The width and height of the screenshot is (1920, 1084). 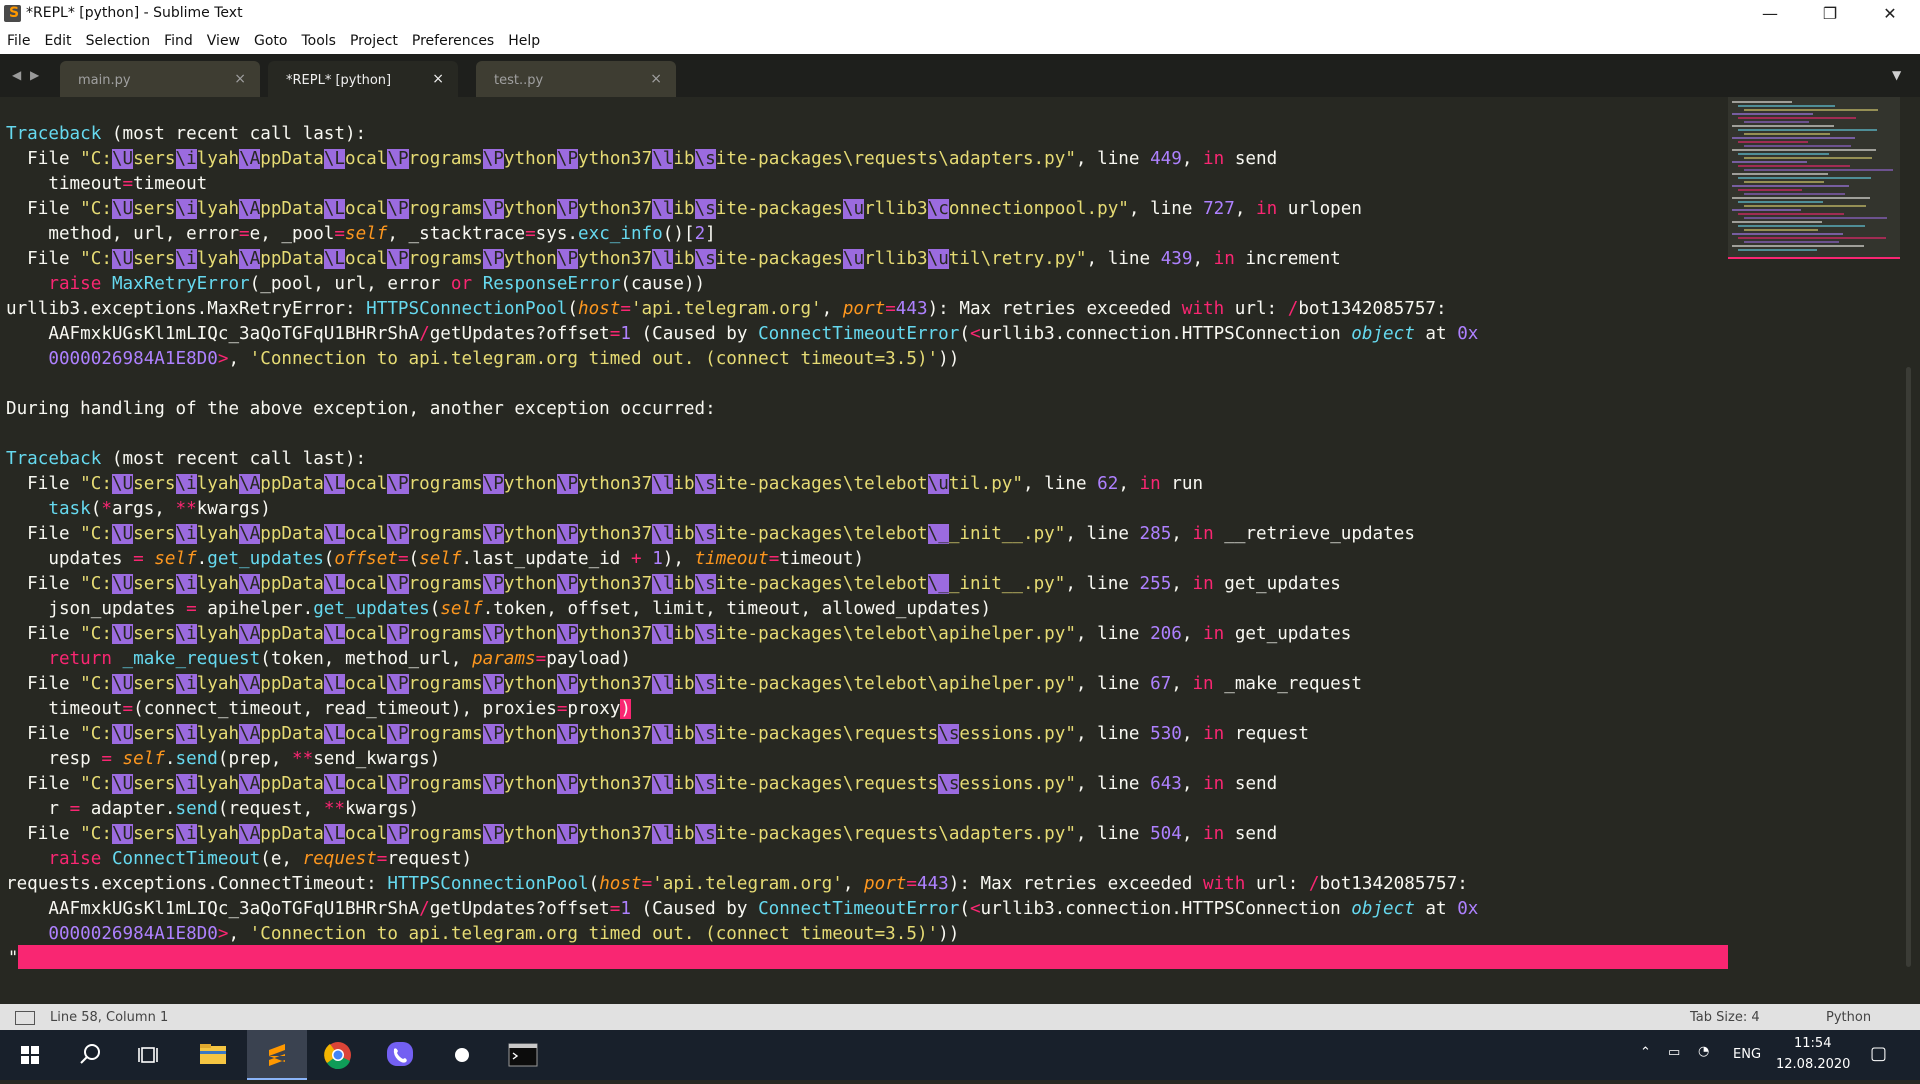 I want to click on terminal-icon, so click(x=523, y=1055).